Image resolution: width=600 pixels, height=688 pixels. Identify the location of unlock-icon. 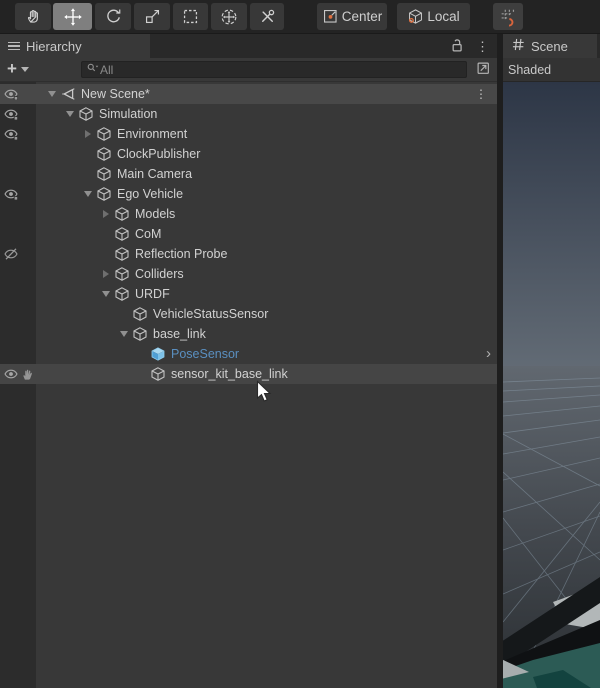
(456, 46).